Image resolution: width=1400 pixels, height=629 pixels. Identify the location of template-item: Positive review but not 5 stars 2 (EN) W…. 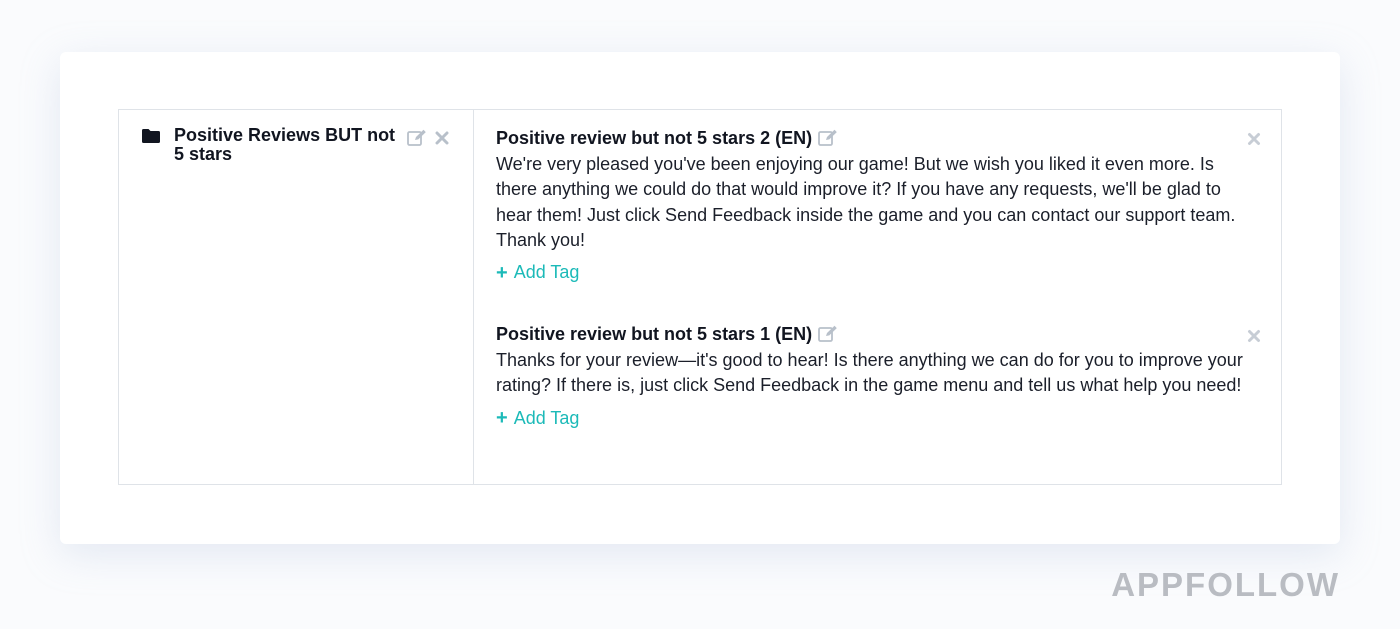
(876, 204).